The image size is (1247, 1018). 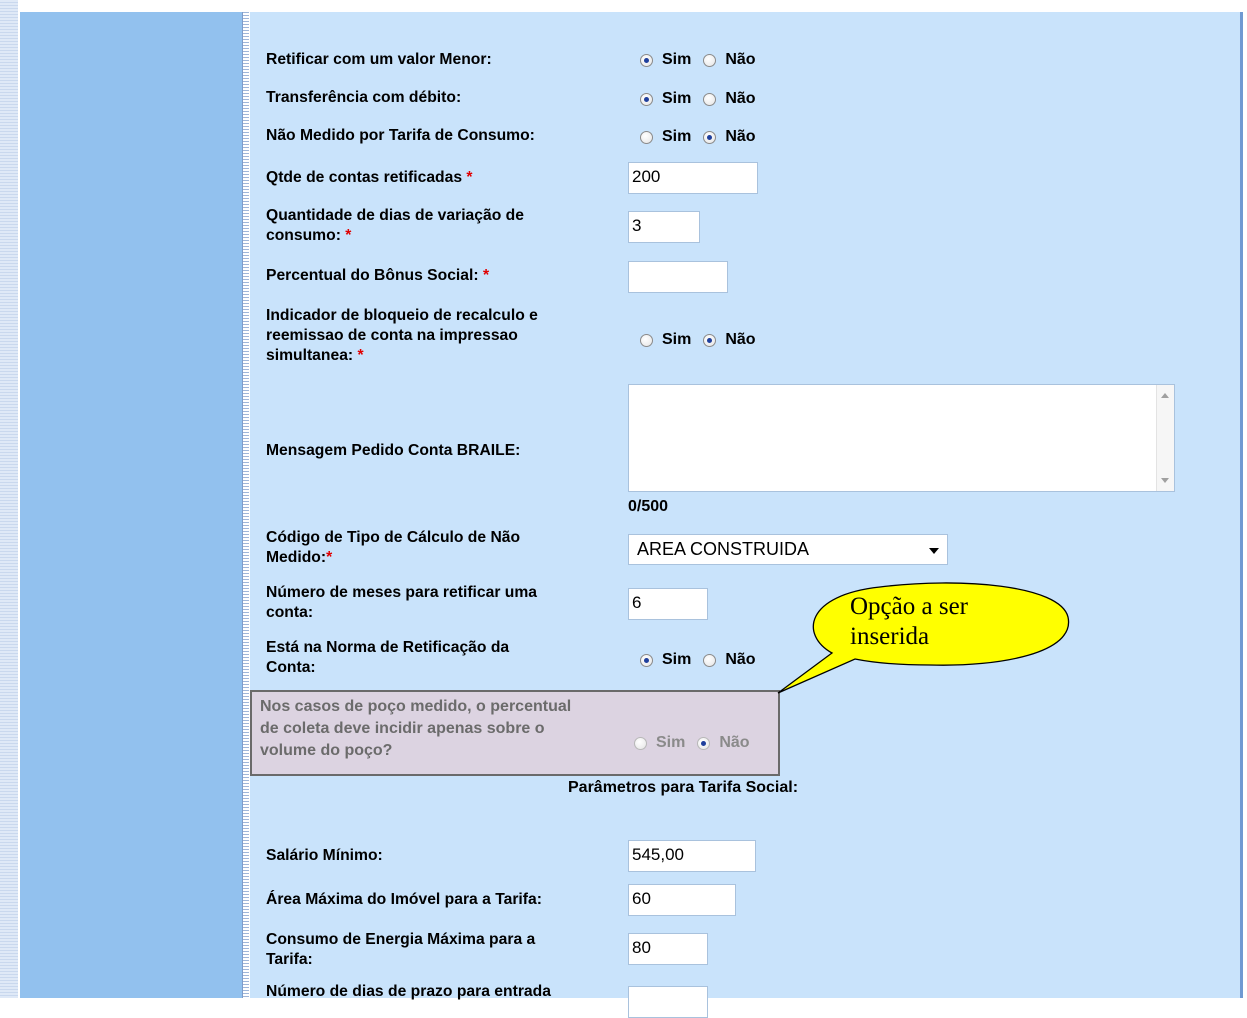 I want to click on tipo-calculo-label-line2-wrap: Medido:*, so click(x=393, y=558).